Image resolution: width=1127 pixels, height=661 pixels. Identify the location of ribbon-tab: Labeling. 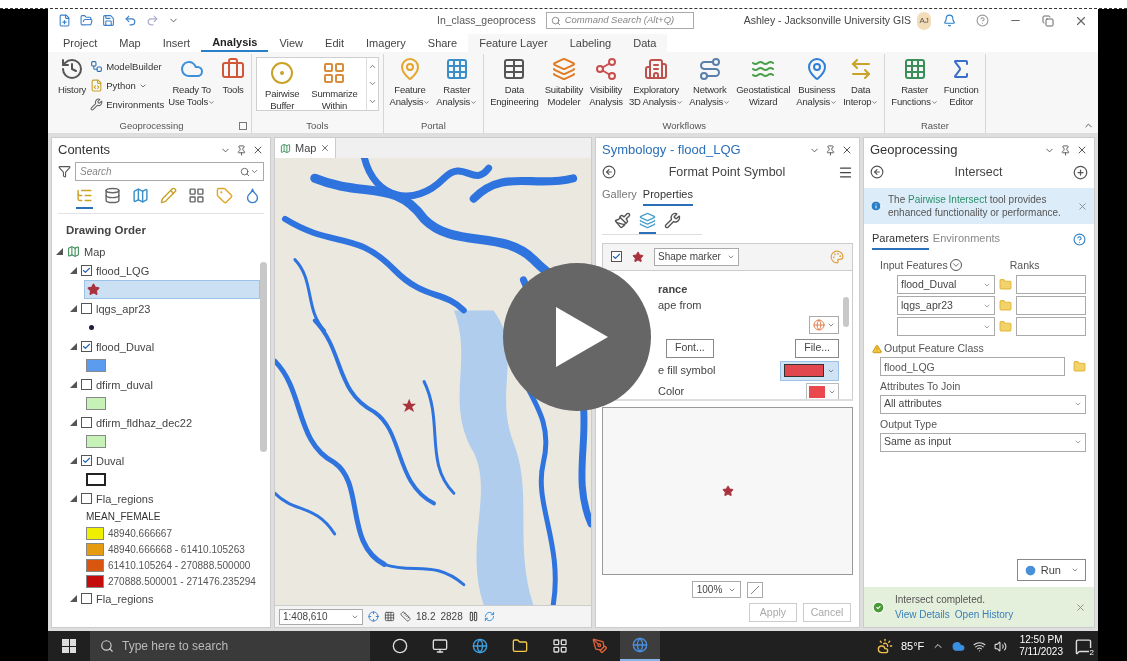
(590, 43).